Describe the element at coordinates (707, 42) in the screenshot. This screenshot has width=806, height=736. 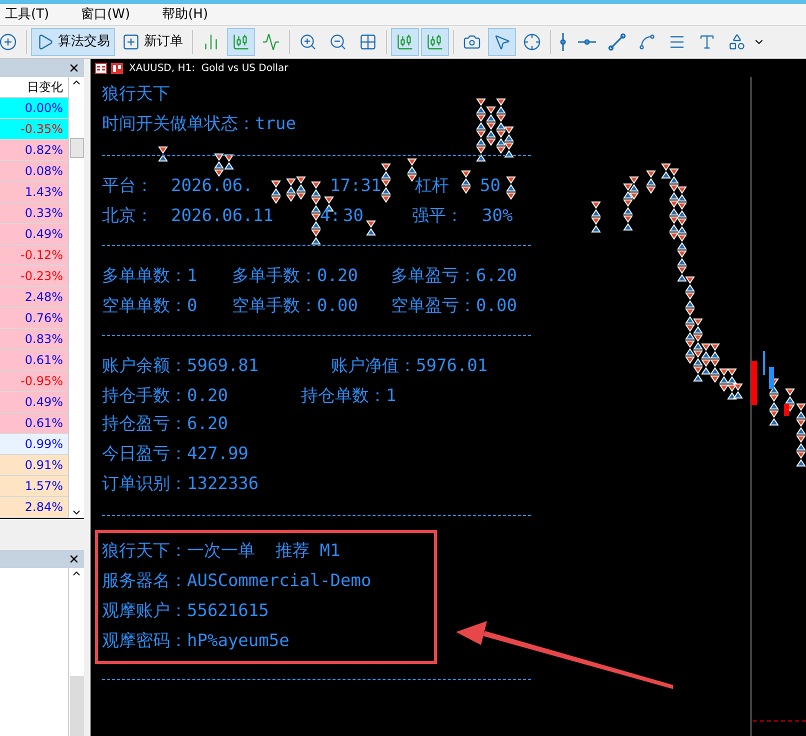
I see `text-icon` at that location.